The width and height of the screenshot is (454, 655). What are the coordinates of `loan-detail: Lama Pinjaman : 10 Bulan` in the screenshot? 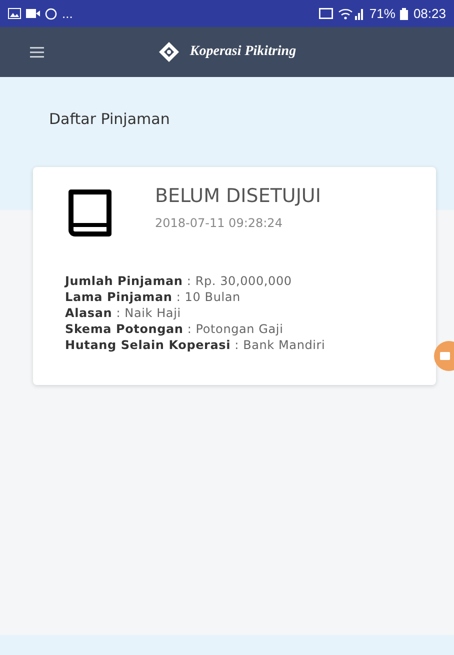 It's located at (153, 297).